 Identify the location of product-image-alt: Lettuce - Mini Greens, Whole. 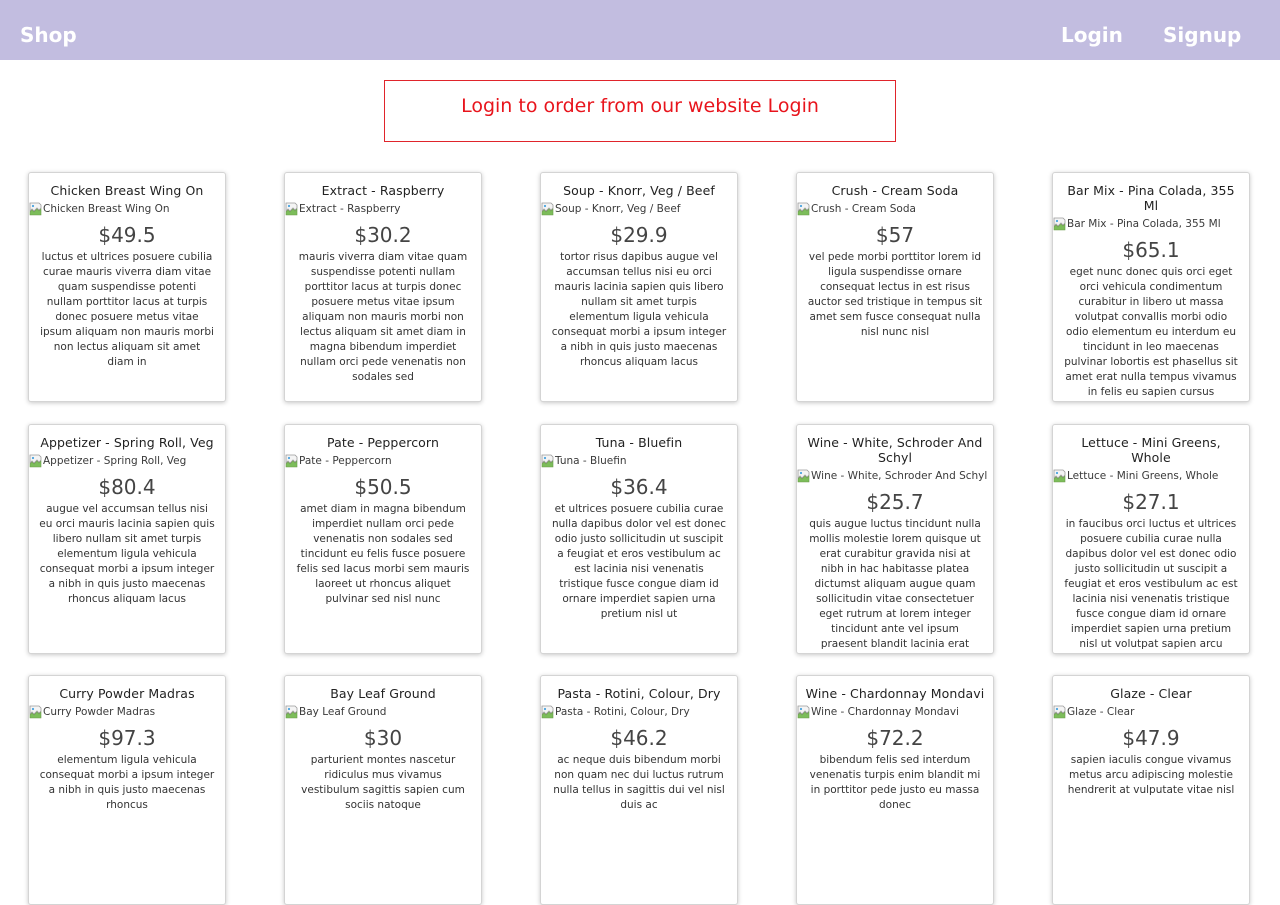
(1143, 476).